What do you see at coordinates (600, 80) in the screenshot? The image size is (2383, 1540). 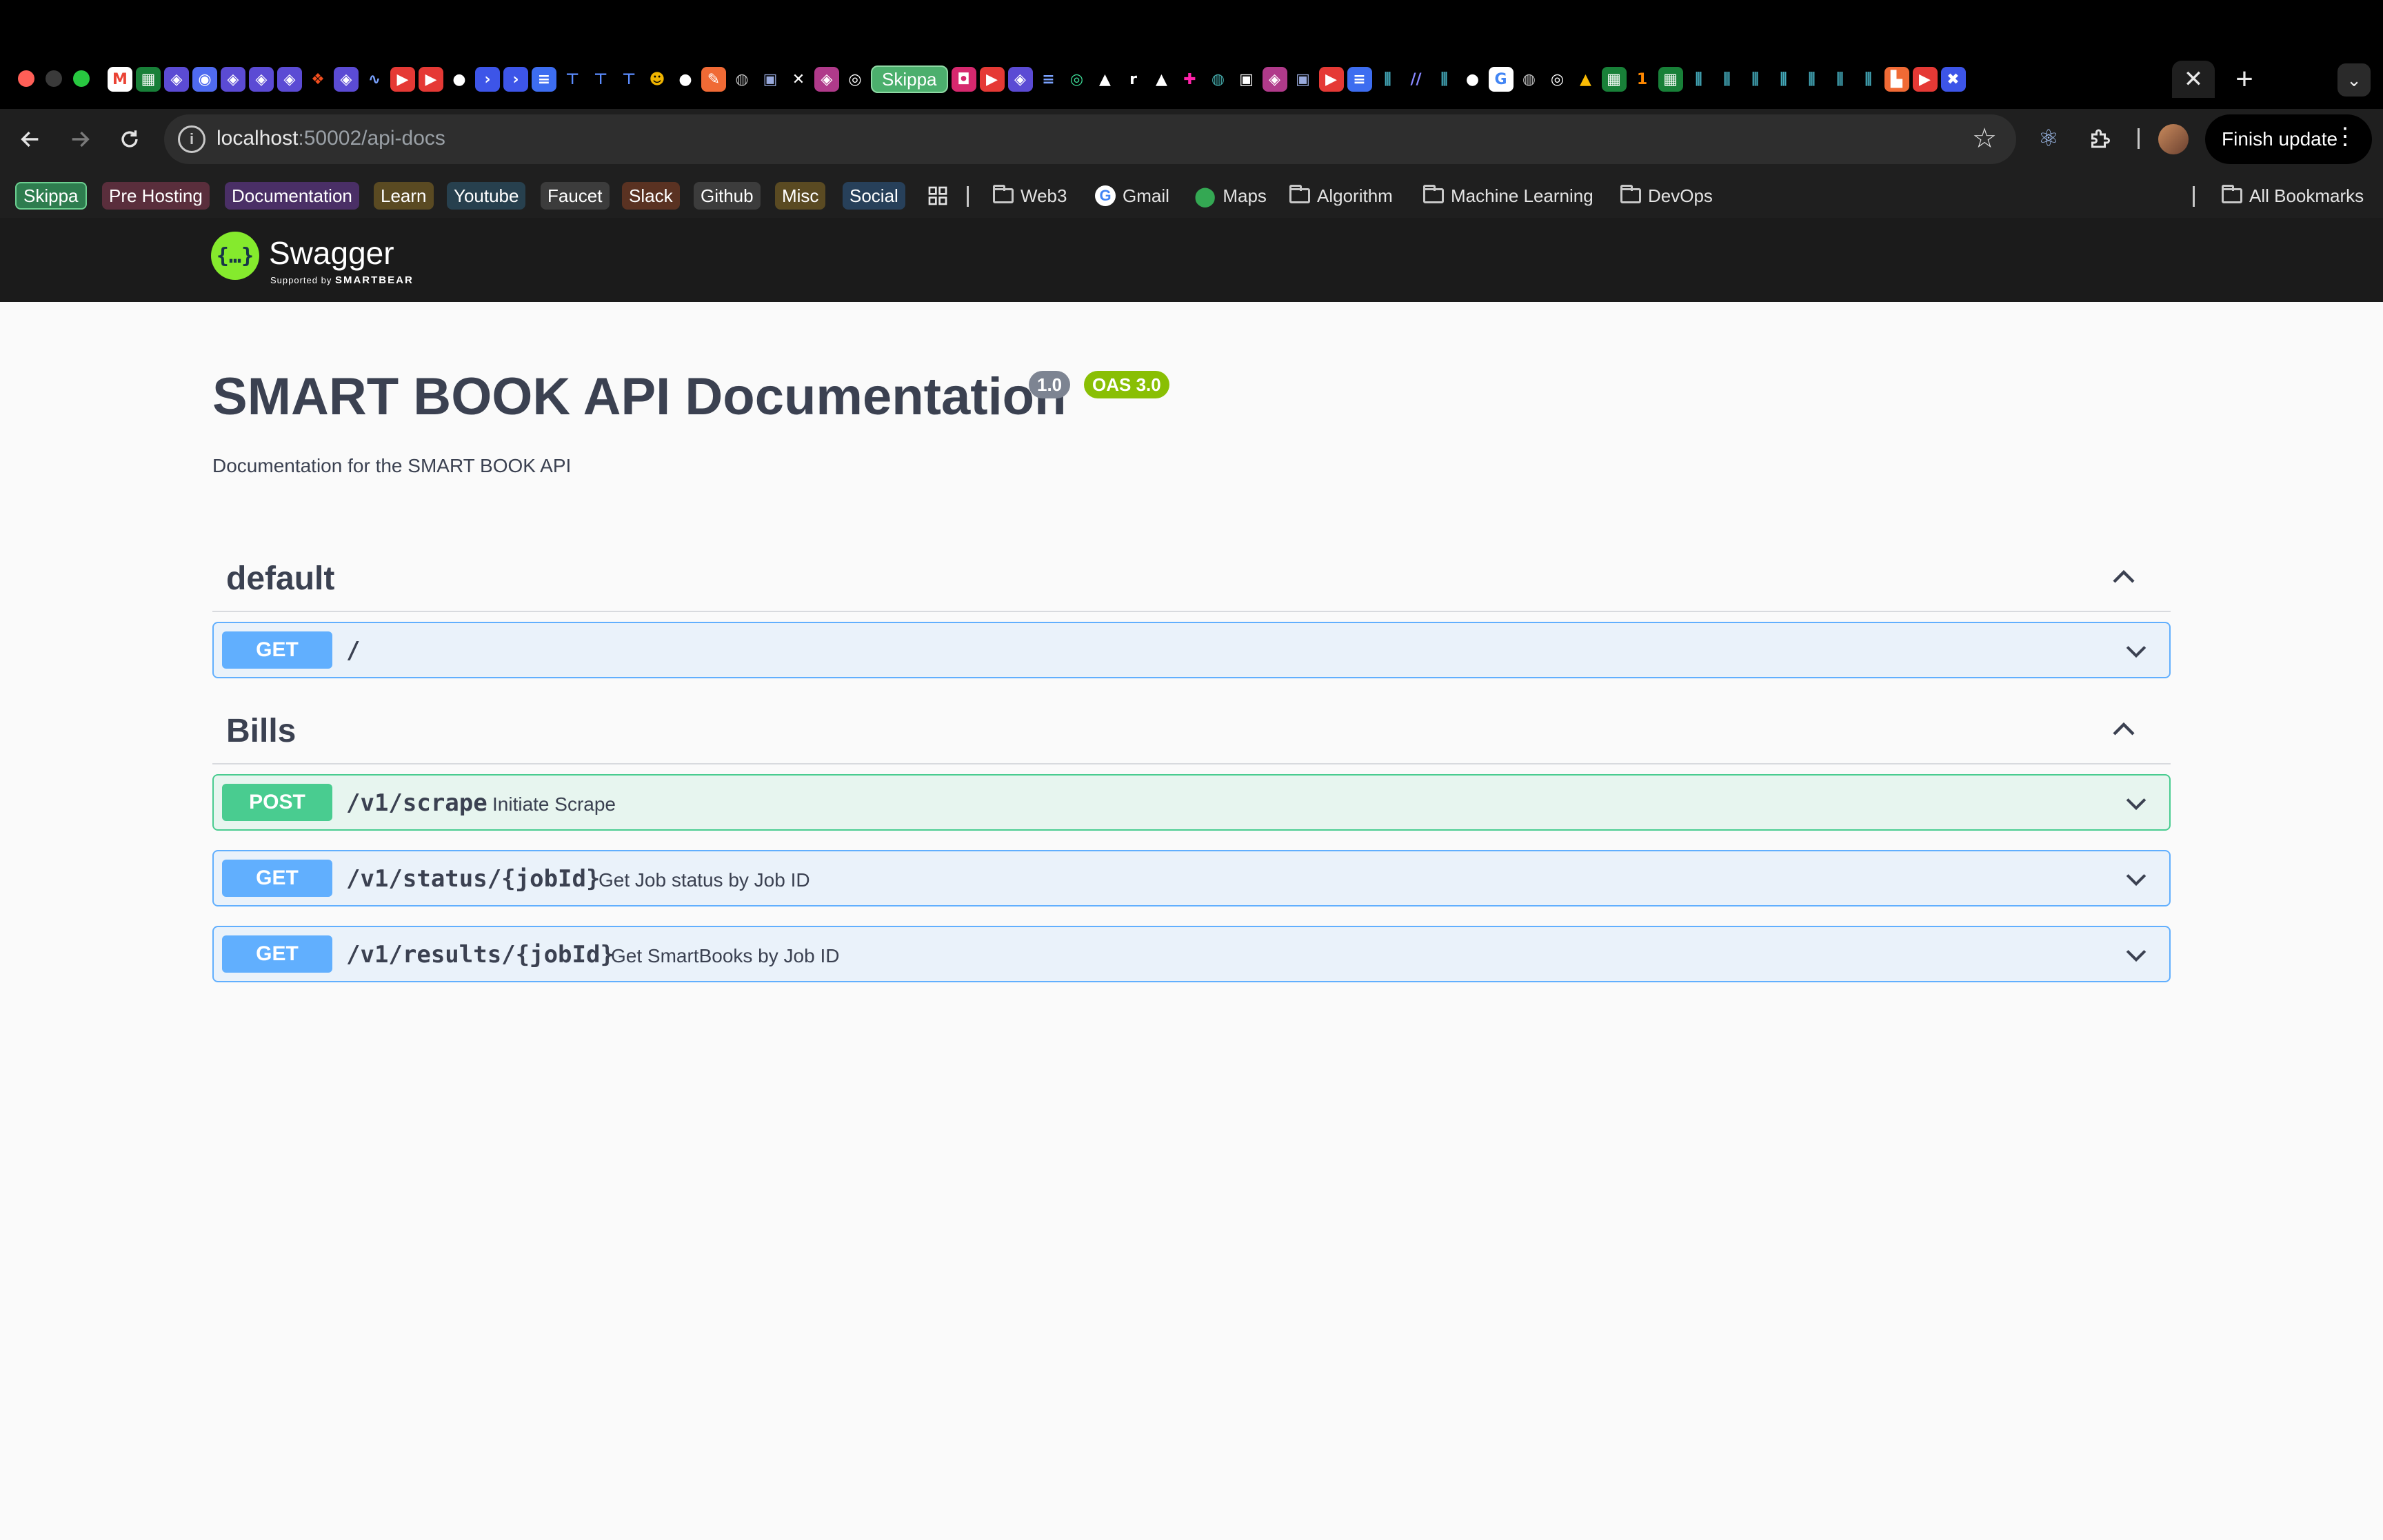 I see `app-tab-icon: ⊤` at bounding box center [600, 80].